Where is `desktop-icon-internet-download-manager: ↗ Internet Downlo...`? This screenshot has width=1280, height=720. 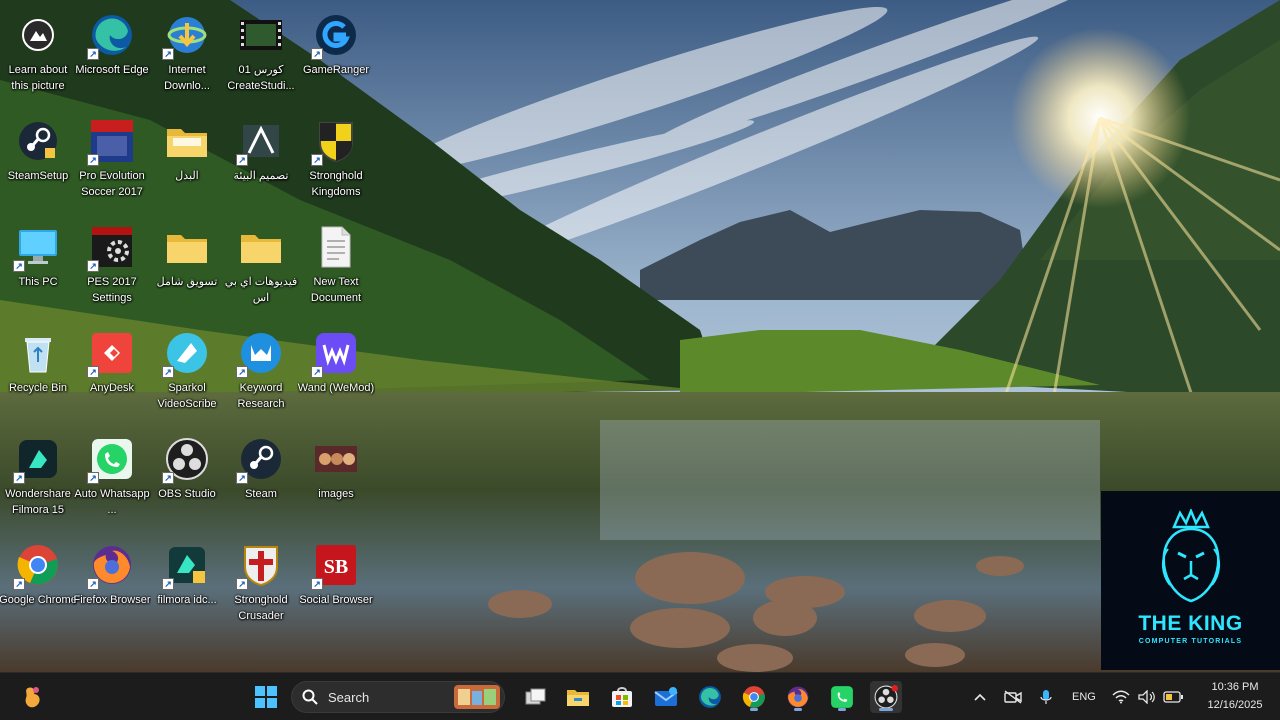
desktop-icon-internet-download-manager: ↗ Internet Downlo... is located at coordinates (187, 54).